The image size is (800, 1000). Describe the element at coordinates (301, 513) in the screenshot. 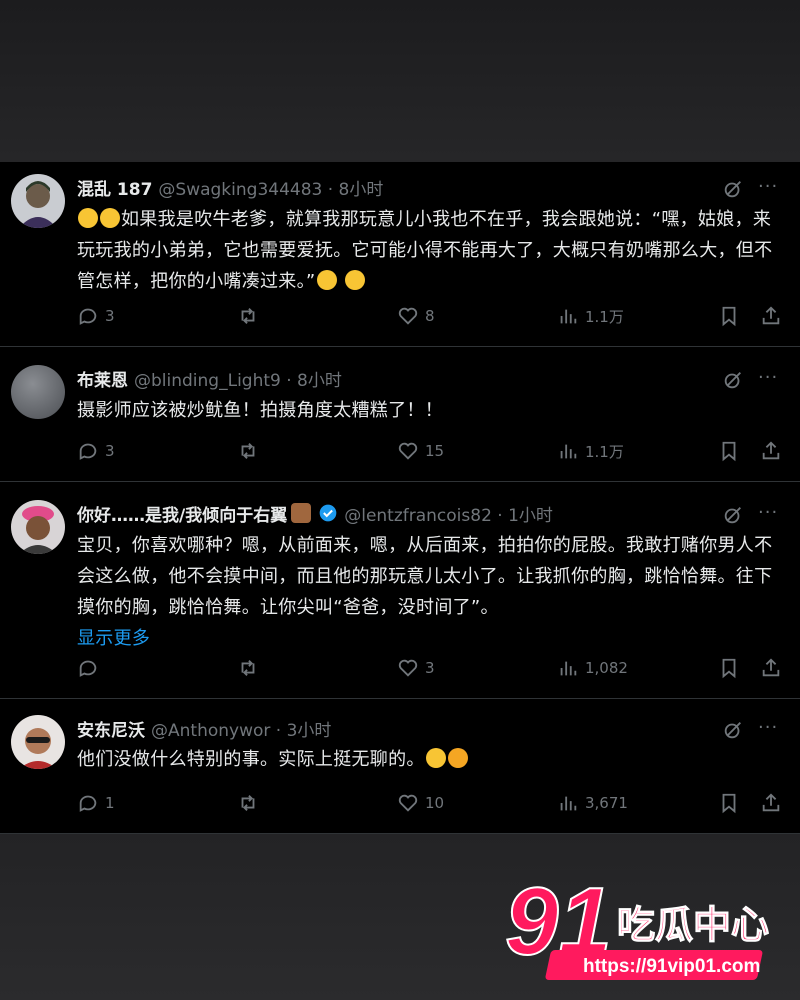

I see `rock-on-emoji-icon` at that location.